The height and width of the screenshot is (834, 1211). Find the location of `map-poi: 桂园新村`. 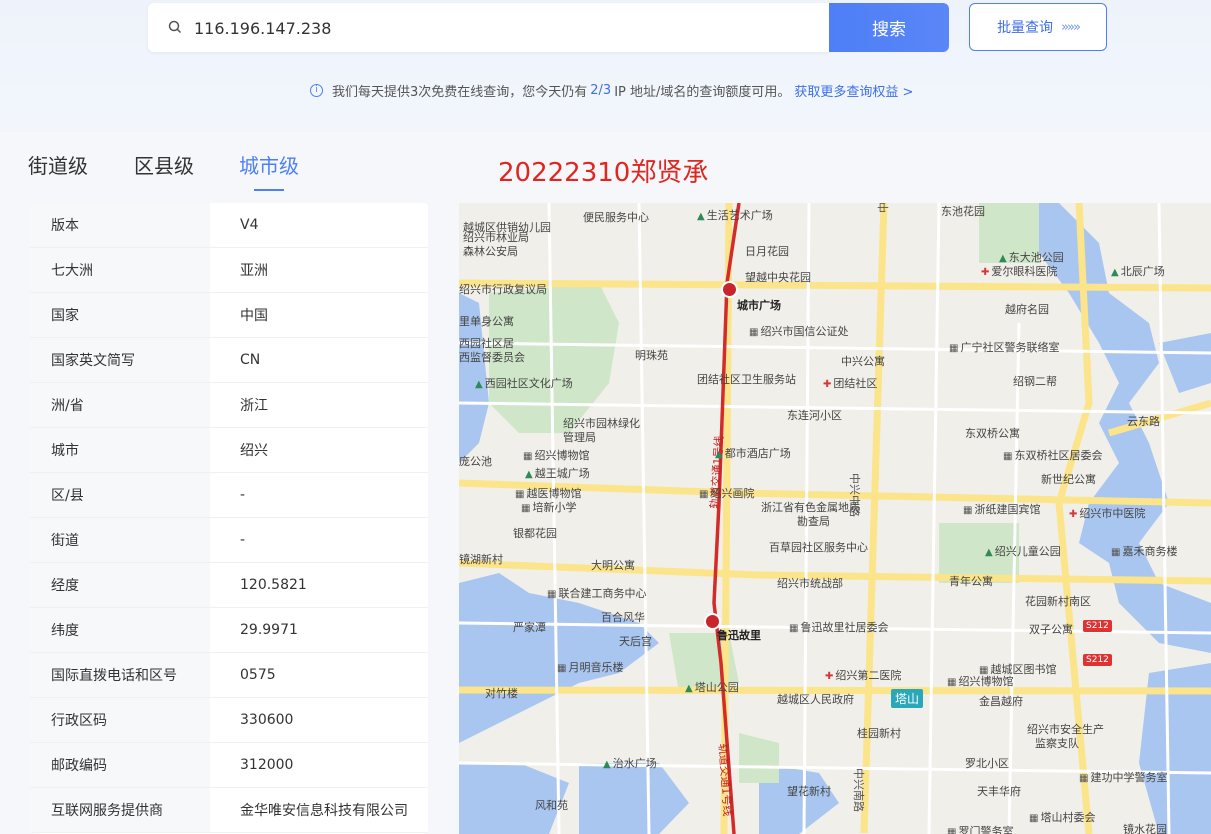

map-poi: 桂园新村 is located at coordinates (879, 733).